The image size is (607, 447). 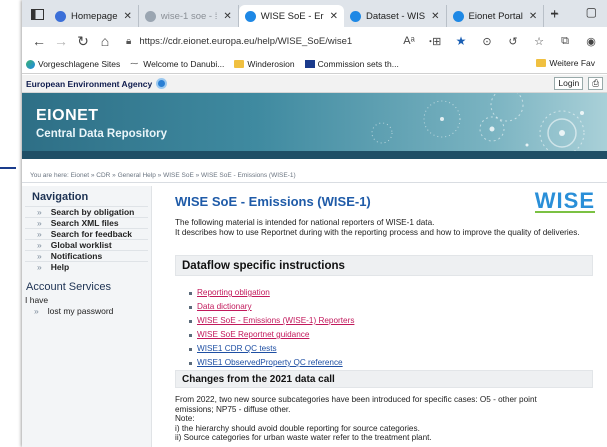 I want to click on refresh-button: ↻, so click(x=83, y=41).